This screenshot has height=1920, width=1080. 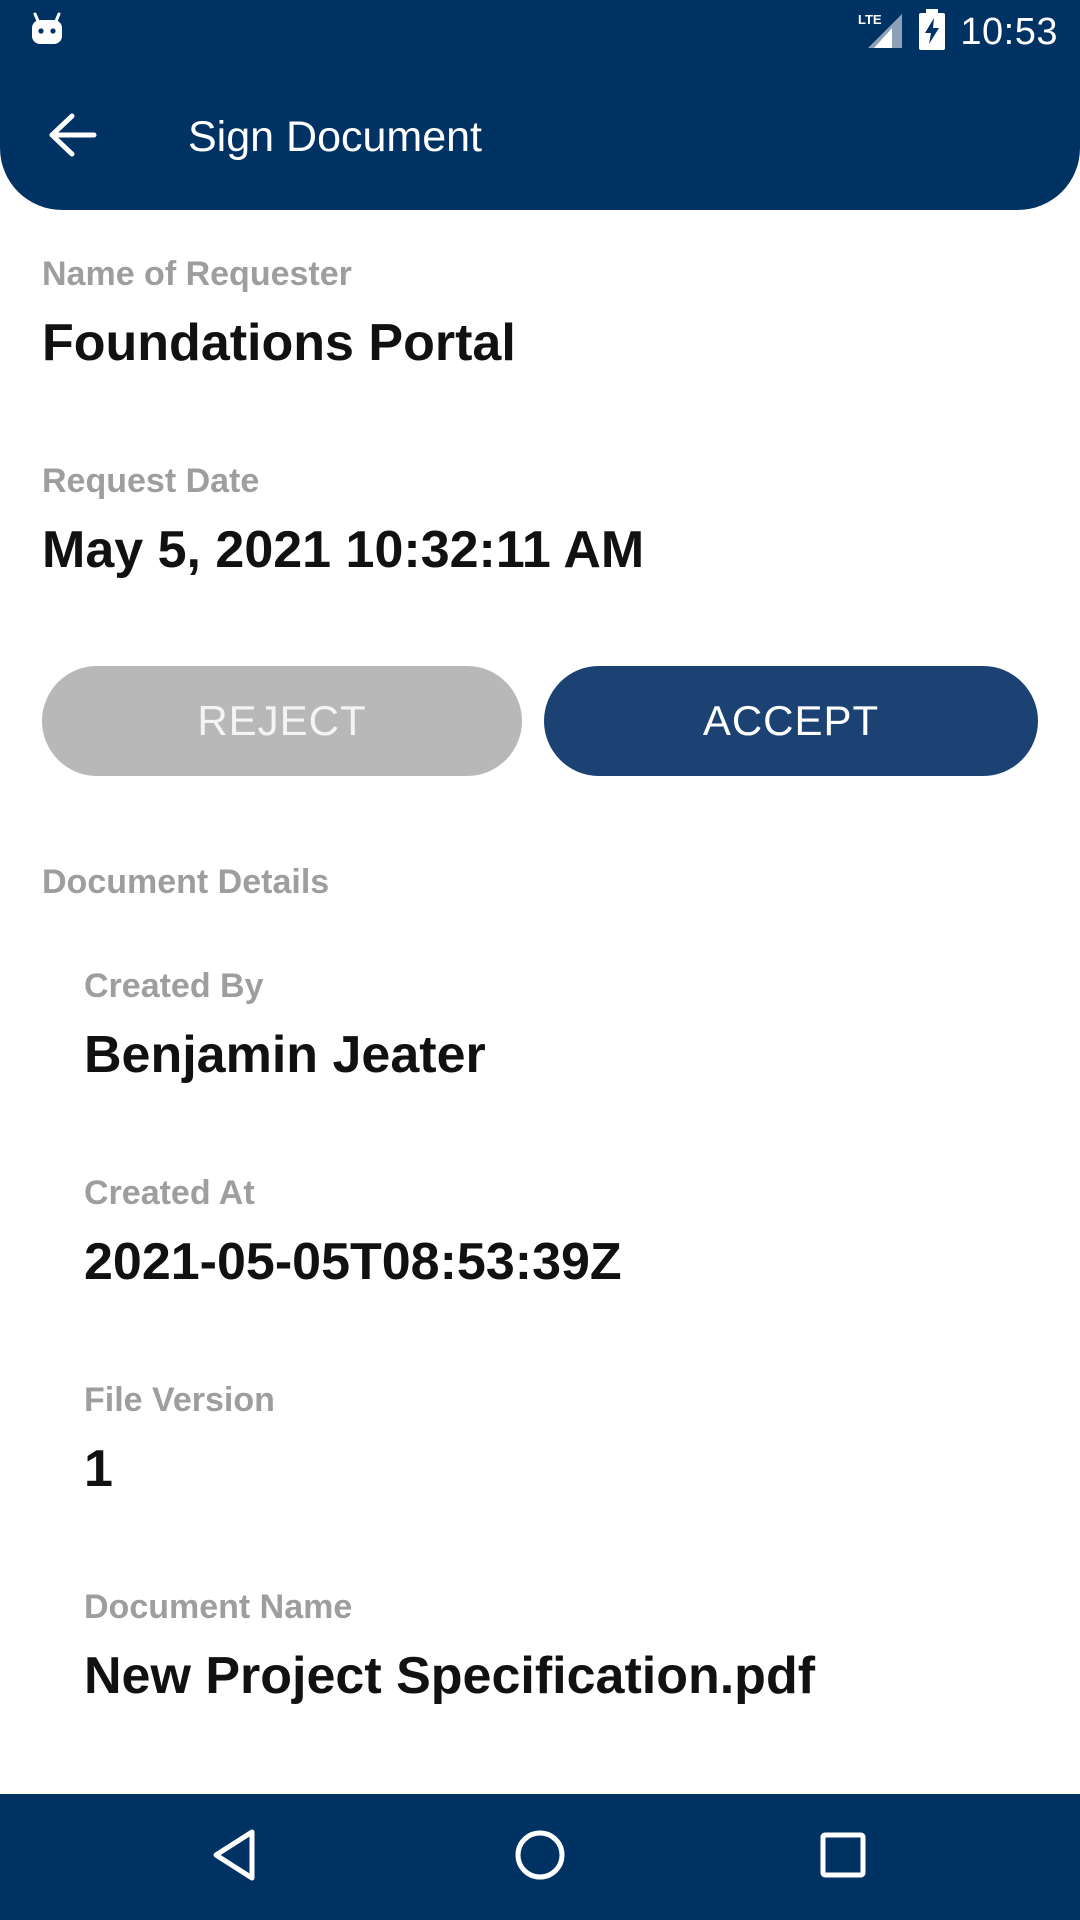 I want to click on nav-back-button, so click(x=235, y=1857).